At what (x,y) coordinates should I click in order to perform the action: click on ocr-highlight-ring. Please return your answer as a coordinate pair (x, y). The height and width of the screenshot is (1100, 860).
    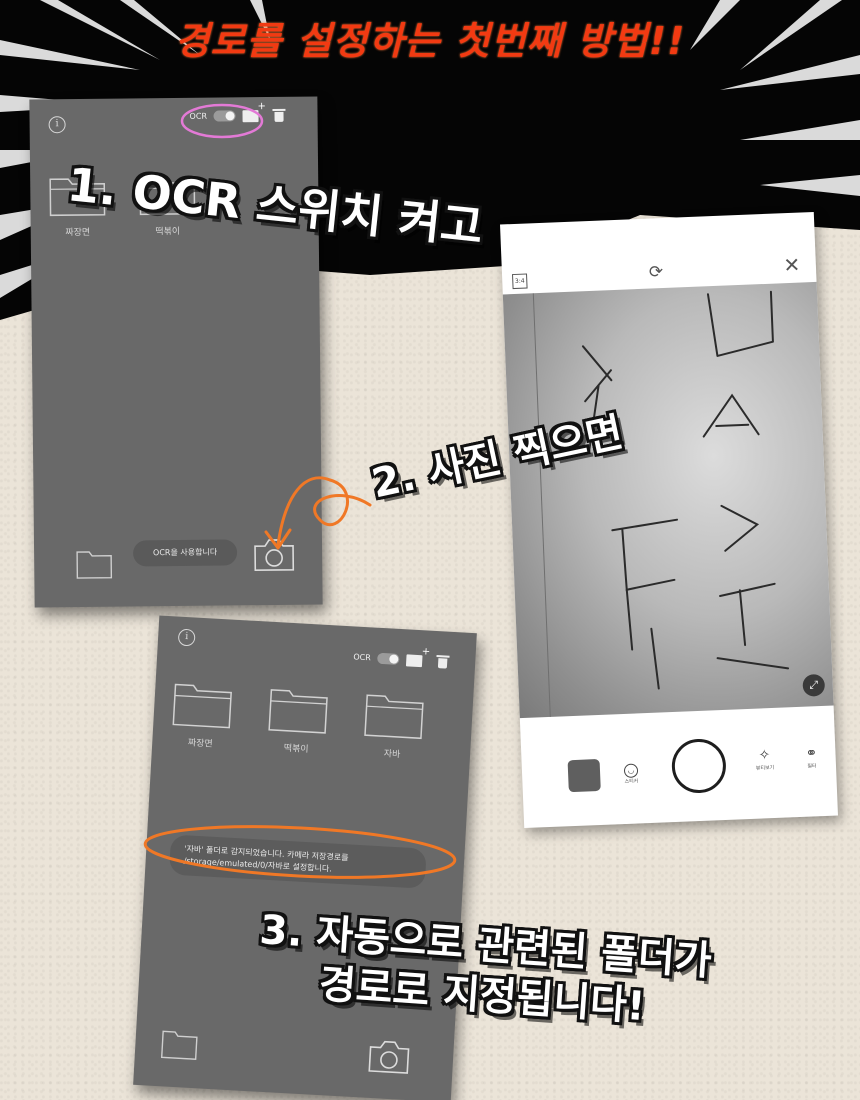
    Looking at the image, I should click on (222, 121).